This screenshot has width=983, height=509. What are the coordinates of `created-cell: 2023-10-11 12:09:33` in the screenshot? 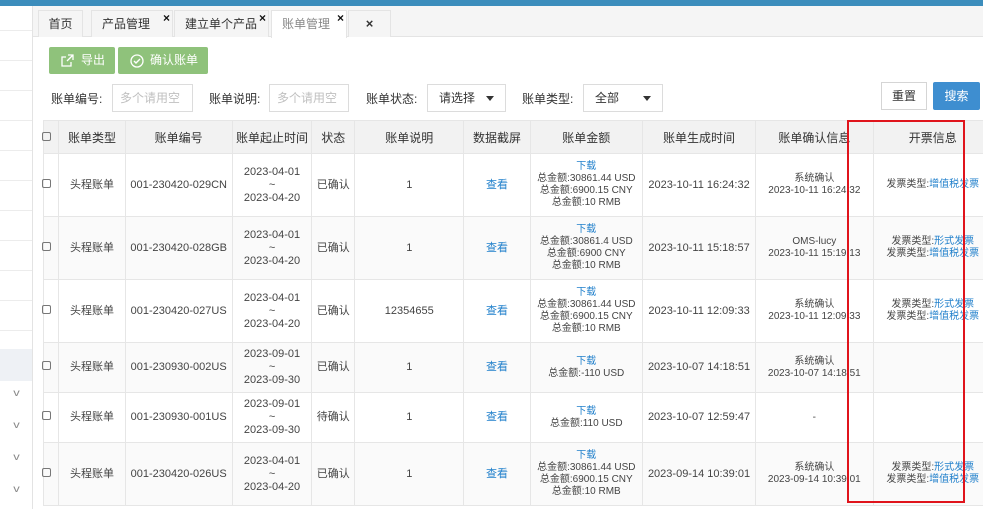 It's located at (699, 311).